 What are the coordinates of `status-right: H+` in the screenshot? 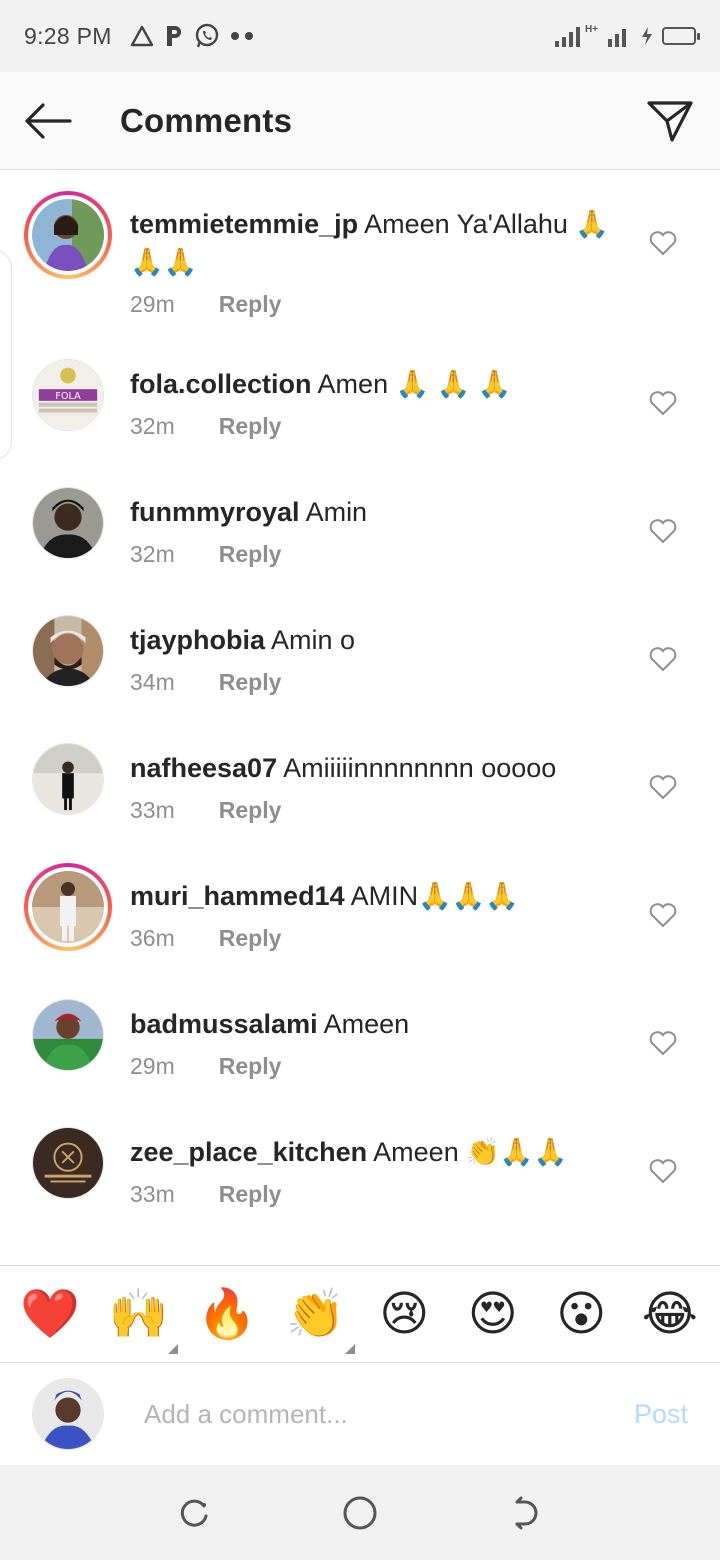 It's located at (626, 35).